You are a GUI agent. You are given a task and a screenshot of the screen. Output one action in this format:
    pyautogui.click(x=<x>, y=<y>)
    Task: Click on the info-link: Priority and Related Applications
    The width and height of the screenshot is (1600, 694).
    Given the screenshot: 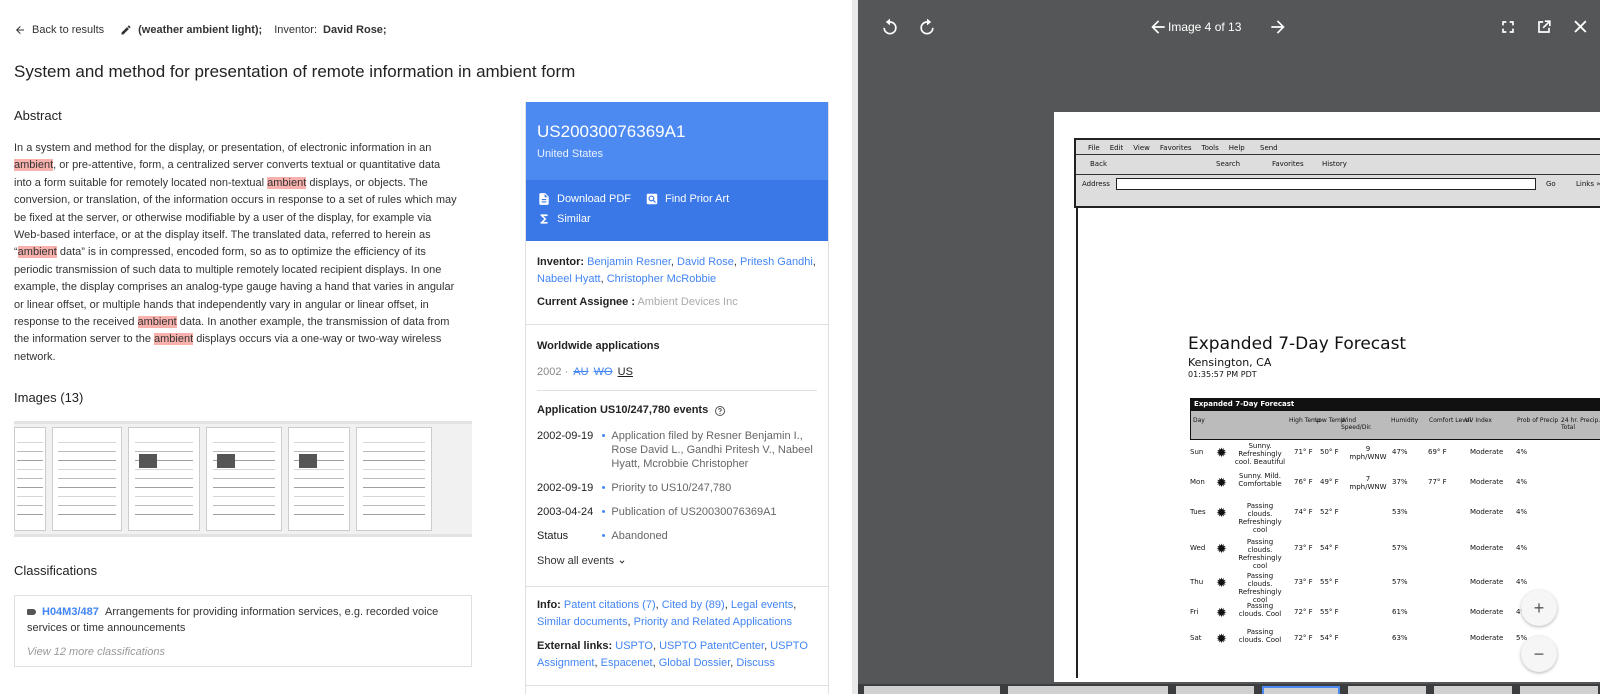 What is the action you would take?
    pyautogui.click(x=713, y=622)
    